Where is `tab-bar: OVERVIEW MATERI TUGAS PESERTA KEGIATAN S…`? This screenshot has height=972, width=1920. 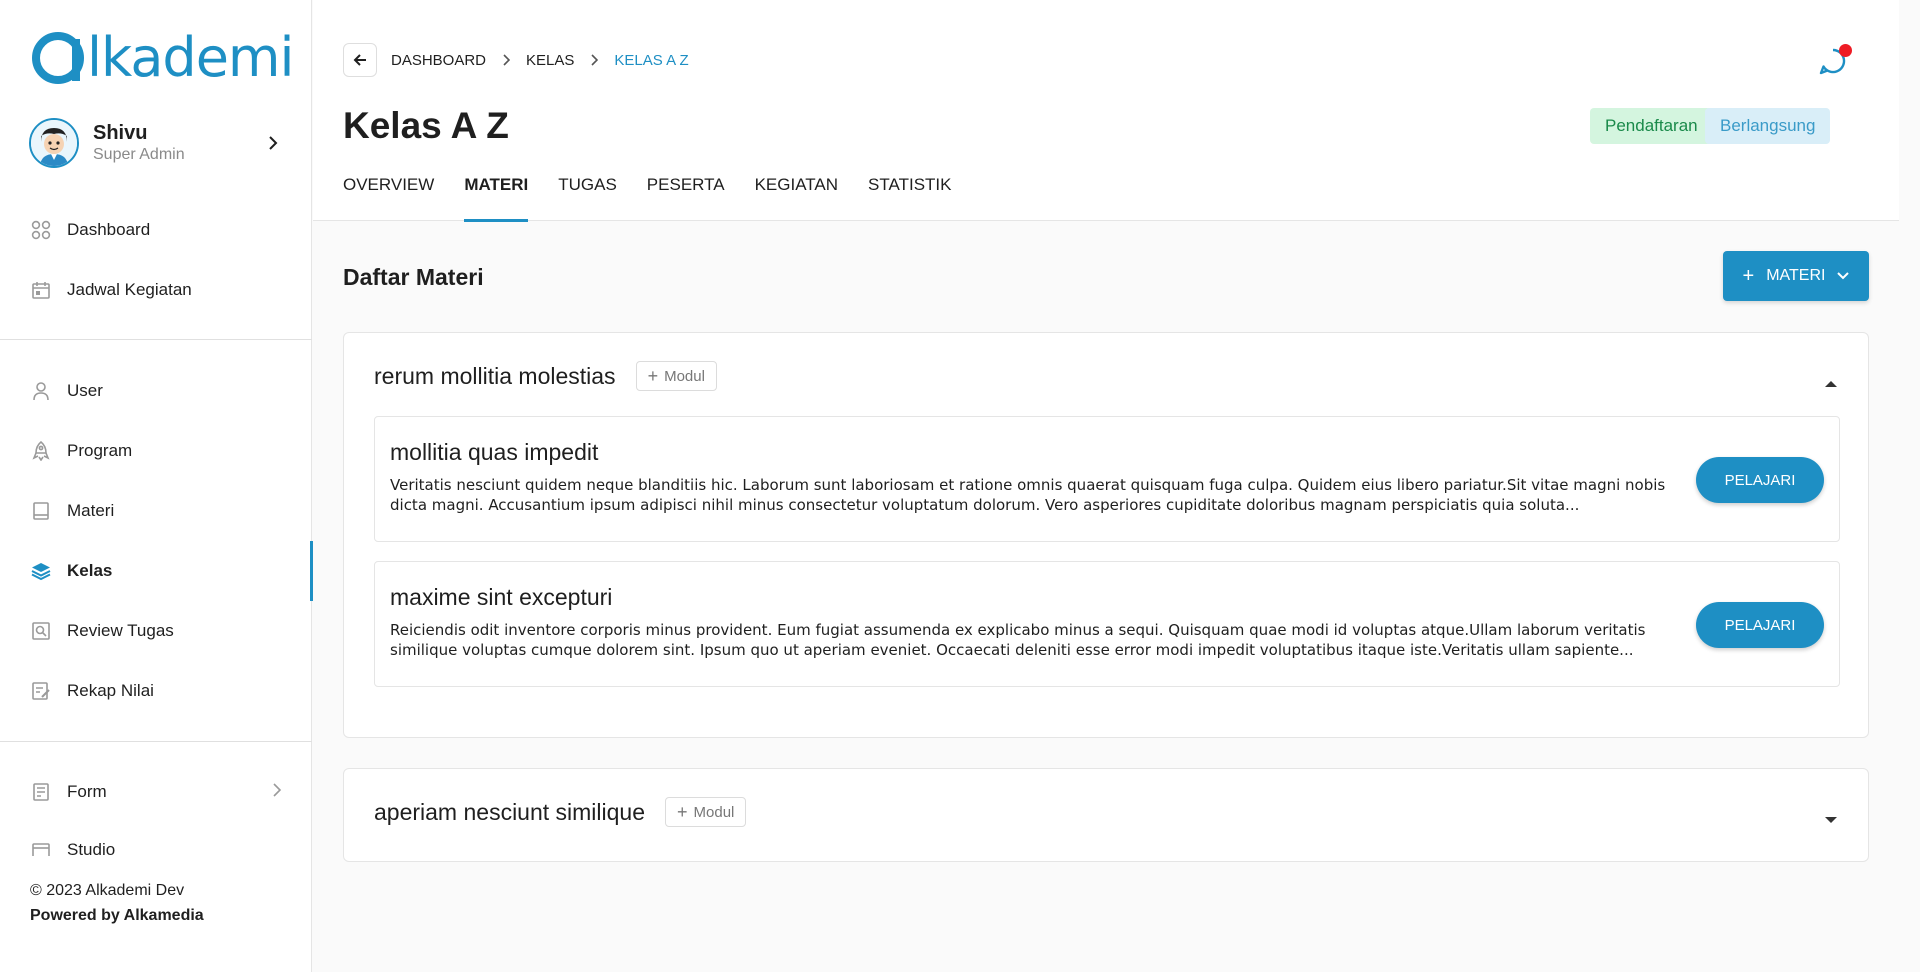 tab-bar: OVERVIEW MATERI TUGAS PESERTA KEGIATAN S… is located at coordinates (662, 196).